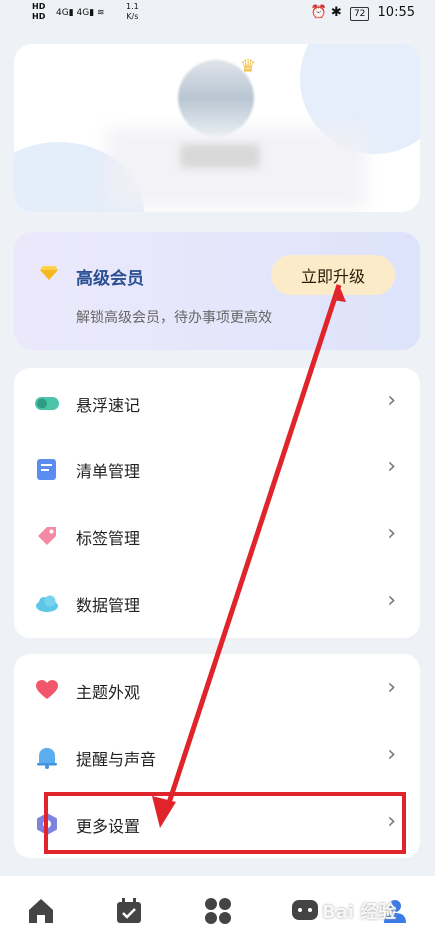 Image resolution: width=435 pixels, height=944 pixels. Describe the element at coordinates (218, 911) in the screenshot. I see `apps-grid-icon` at that location.